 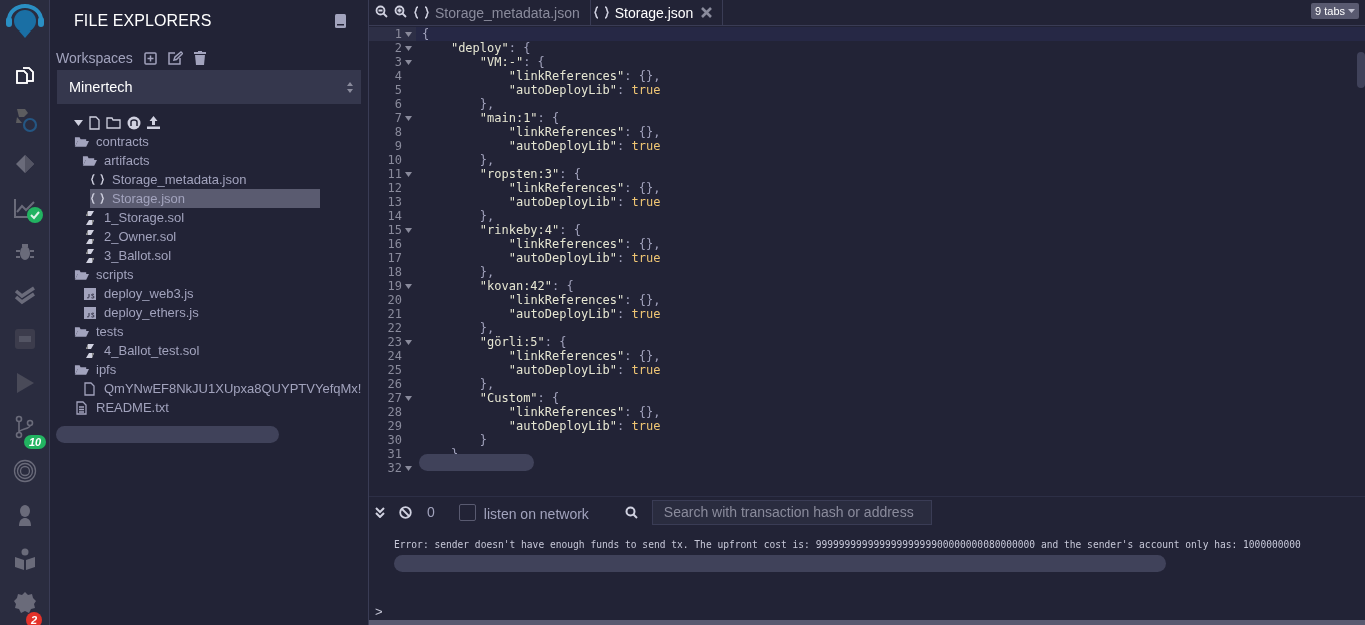 I want to click on file-name: 1_Storage.sol, so click(x=144, y=217).